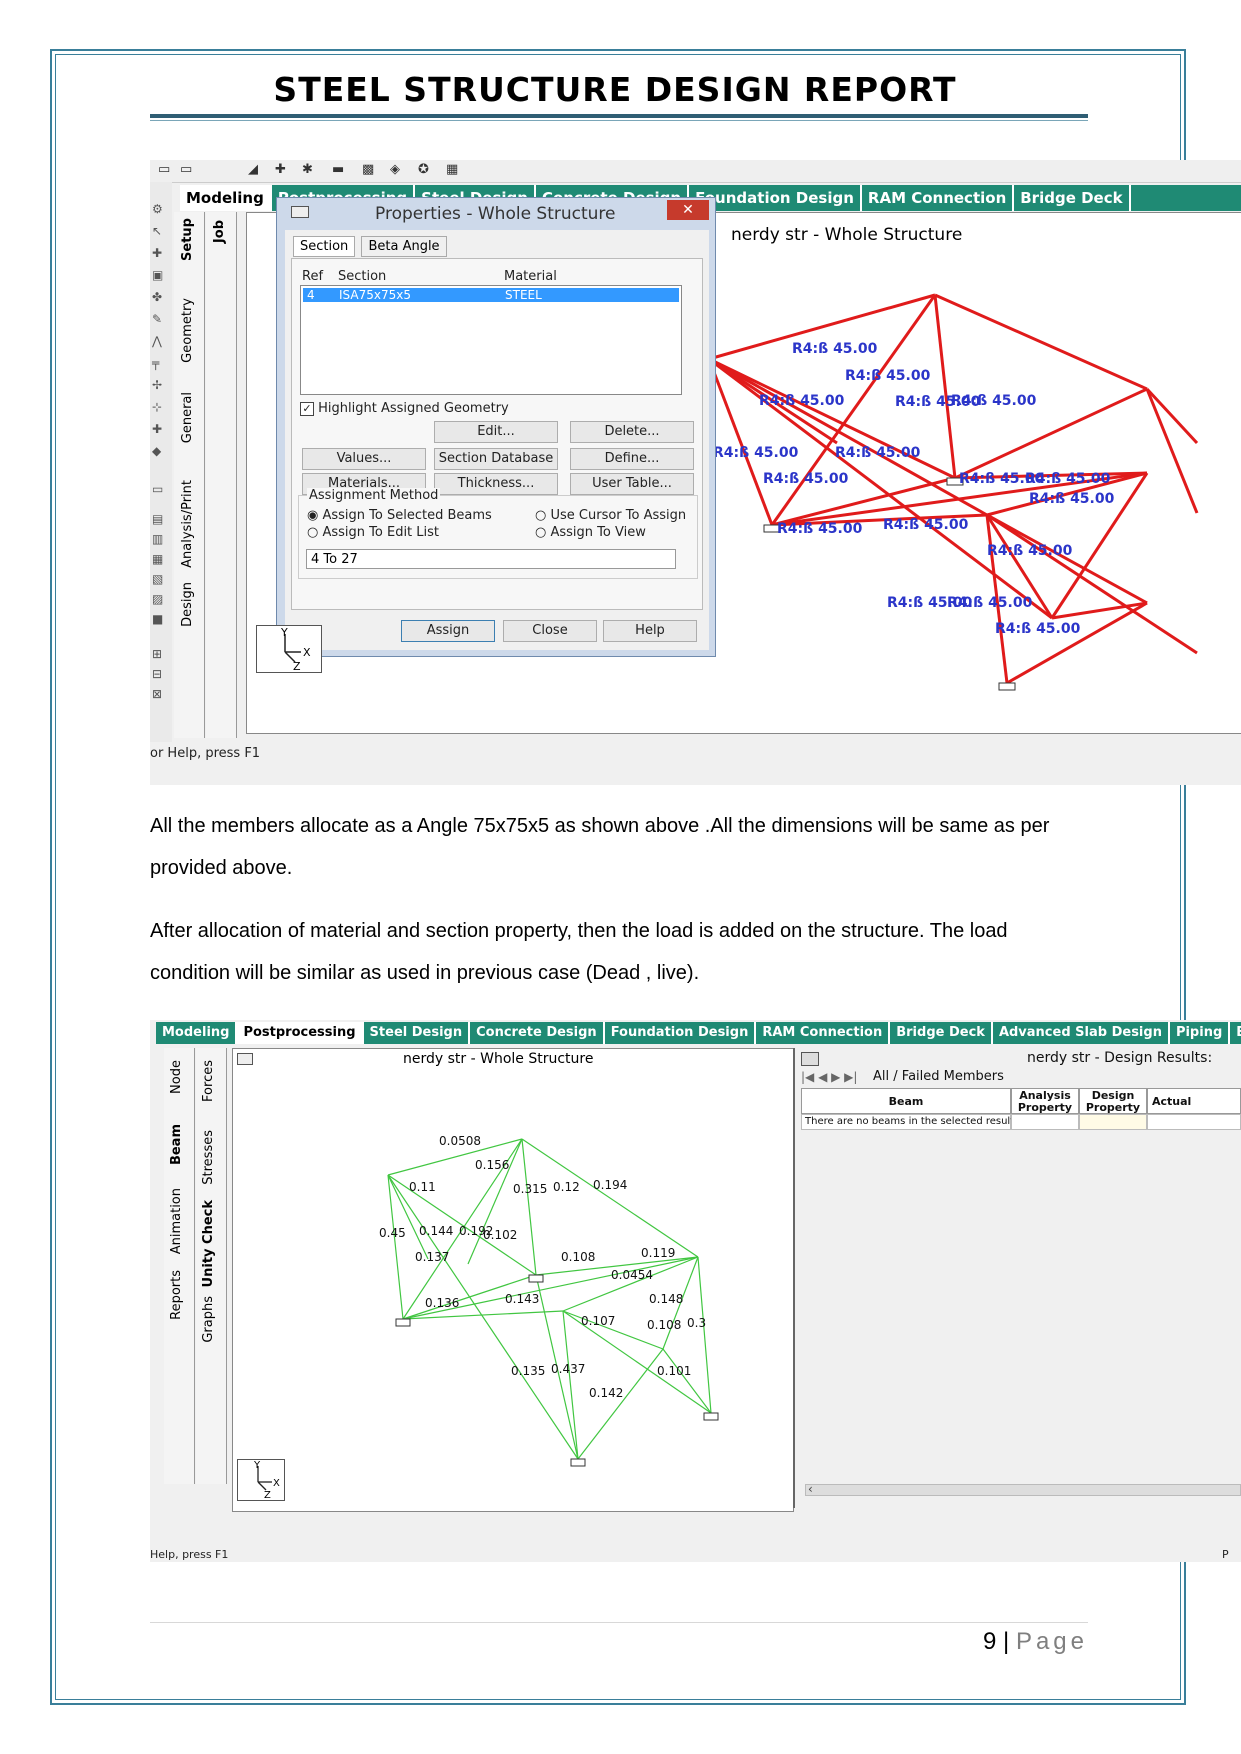 This screenshot has height=1754, width=1241. Describe the element at coordinates (187, 417) in the screenshot. I see `vtab-general: General` at that location.